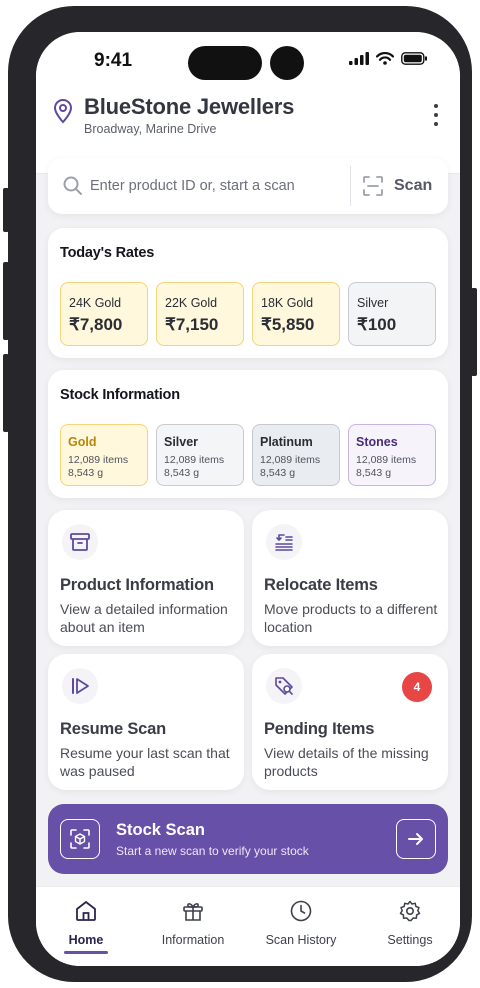 The image size is (480, 988). Describe the element at coordinates (200, 314) in the screenshot. I see `rate-item: 22K Gold ₹7,150` at that location.